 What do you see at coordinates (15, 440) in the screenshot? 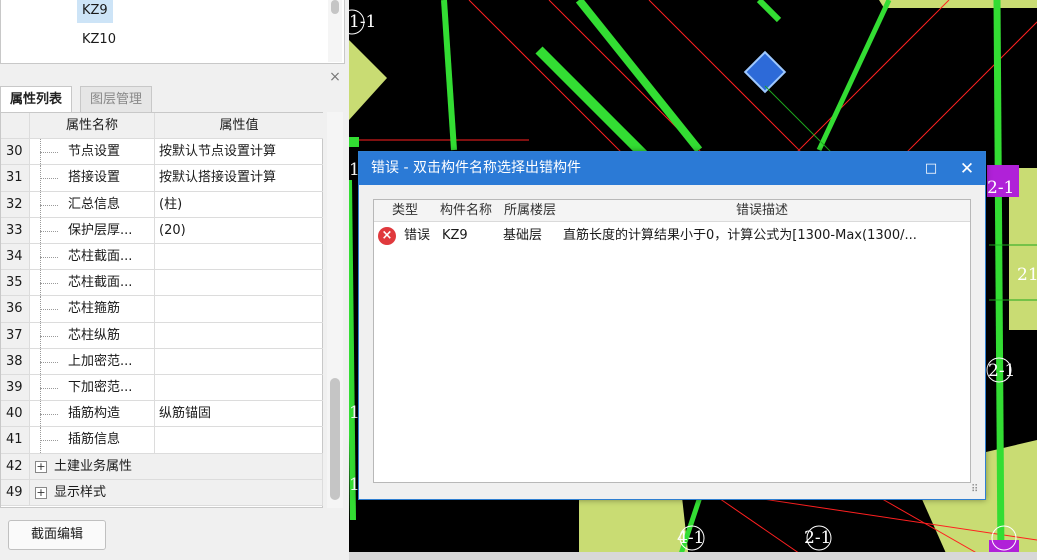
I see `row-number: 41` at bounding box center [15, 440].